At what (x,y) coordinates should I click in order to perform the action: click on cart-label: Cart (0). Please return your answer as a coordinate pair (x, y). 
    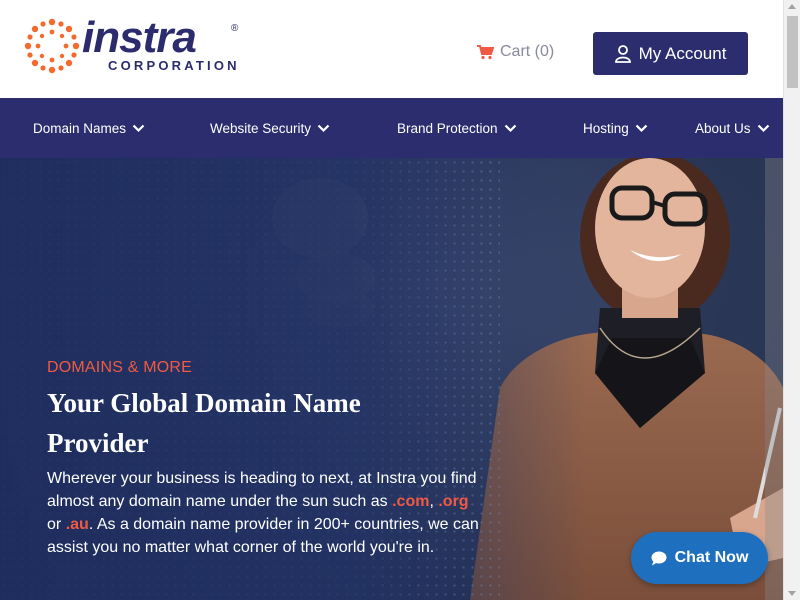
    Looking at the image, I should click on (527, 51).